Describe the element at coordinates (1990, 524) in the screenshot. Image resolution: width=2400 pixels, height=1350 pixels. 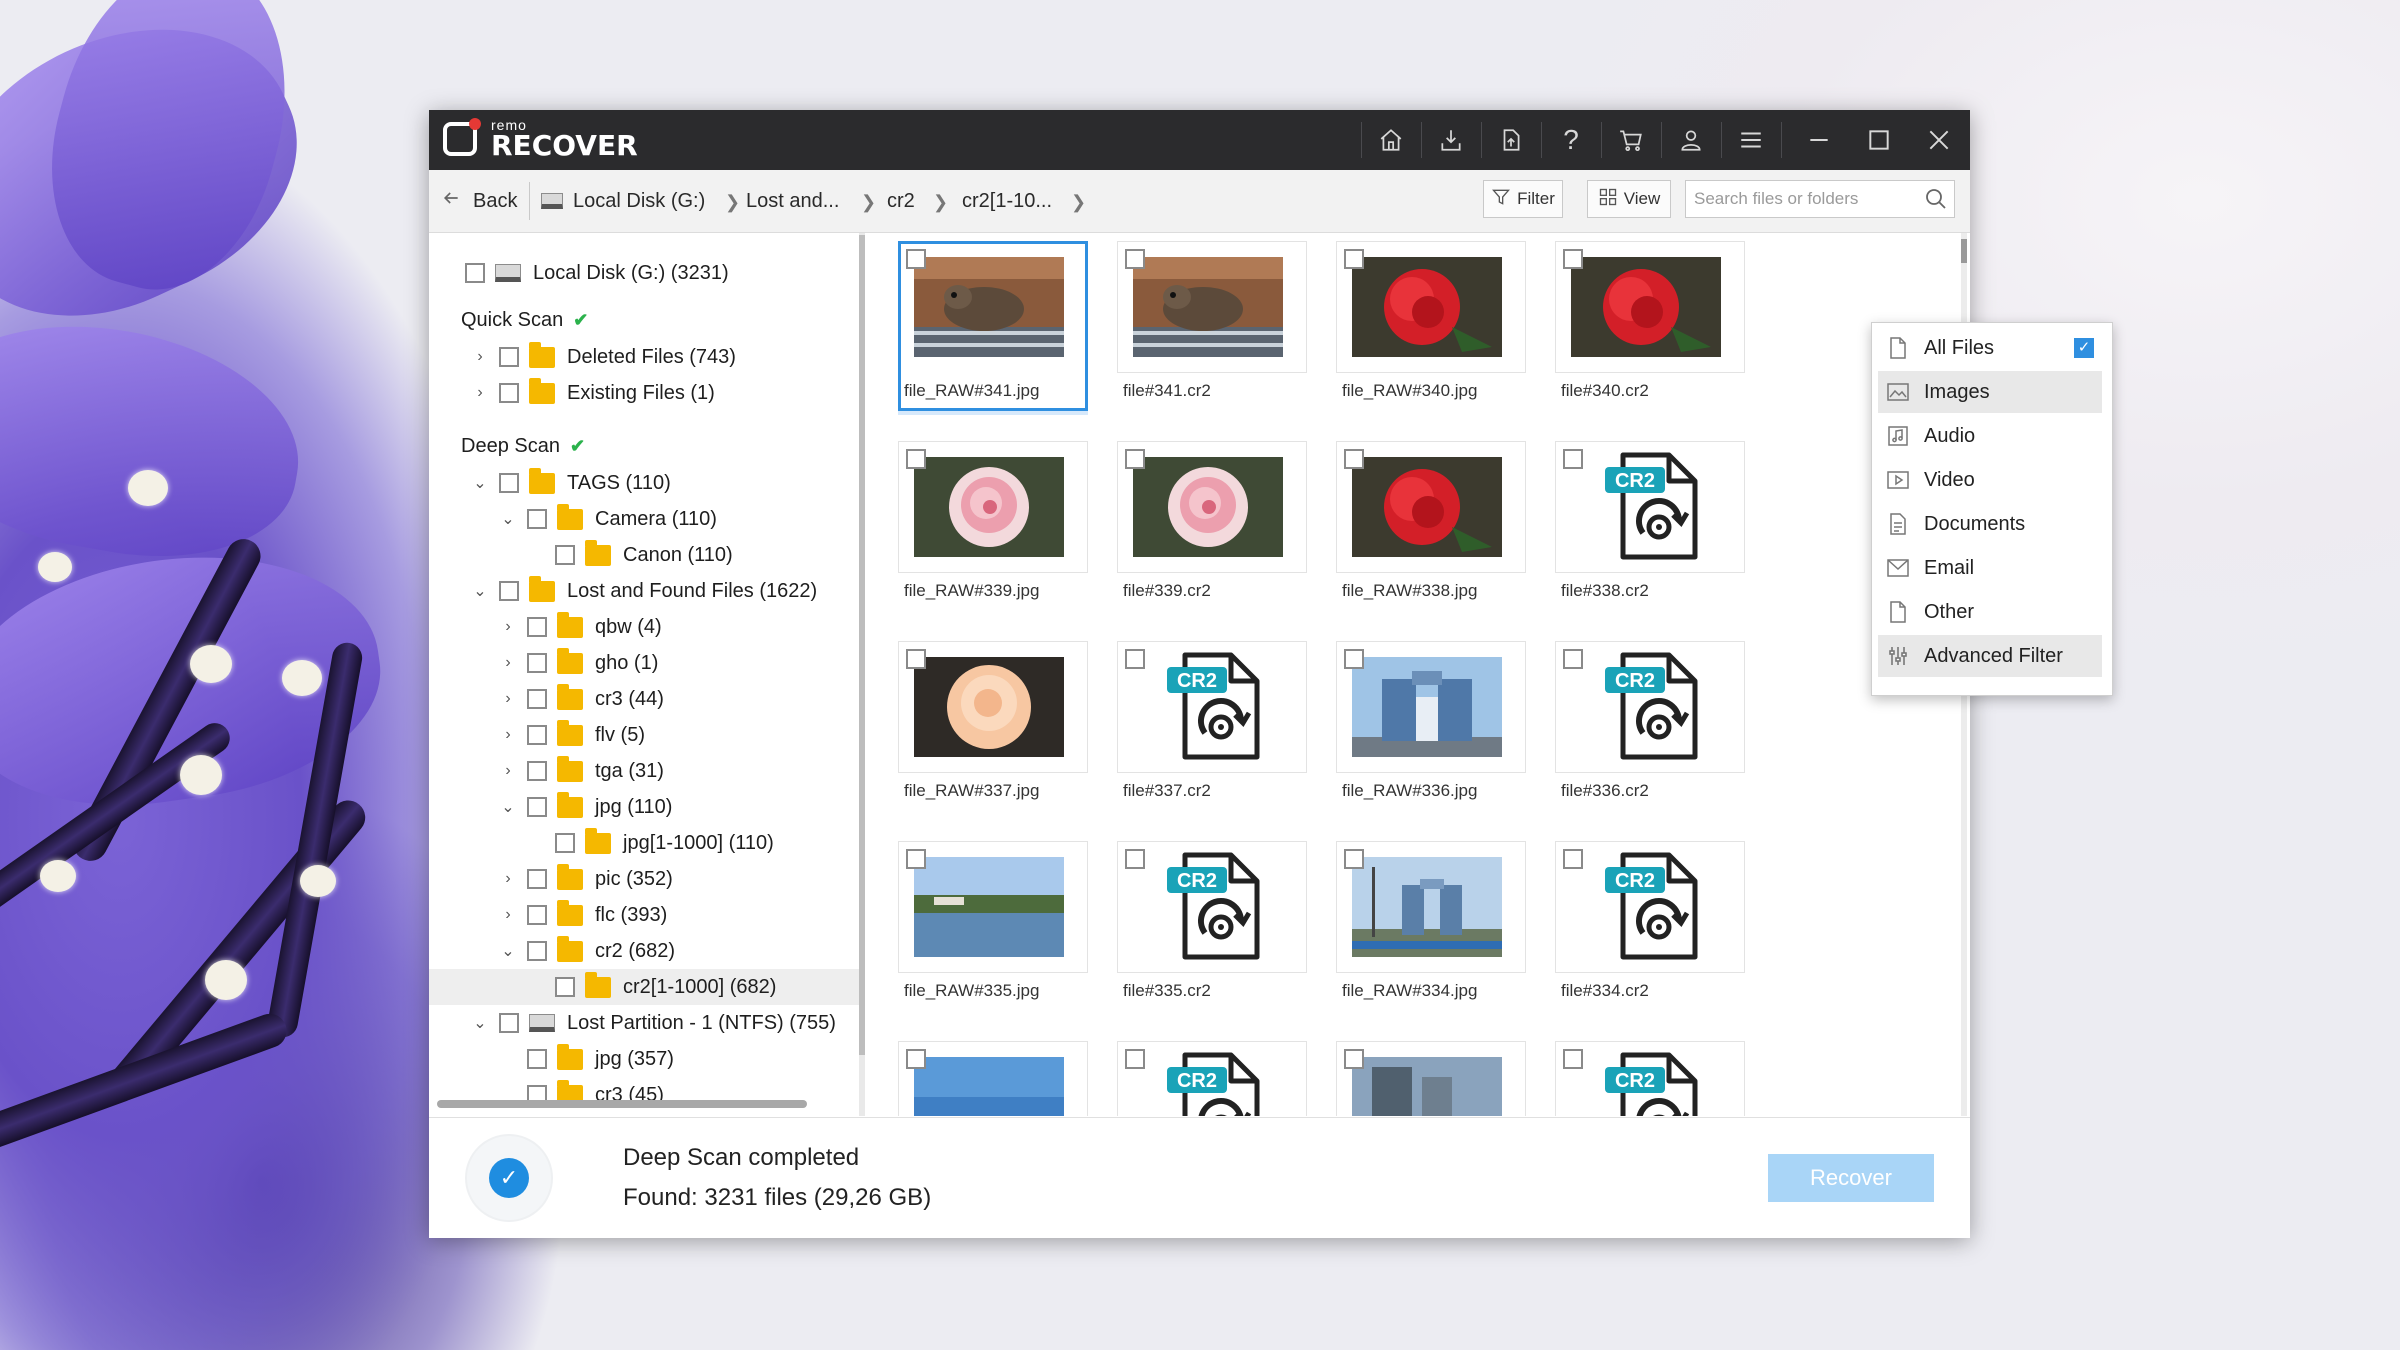
I see `filter-documents: Documents` at that location.